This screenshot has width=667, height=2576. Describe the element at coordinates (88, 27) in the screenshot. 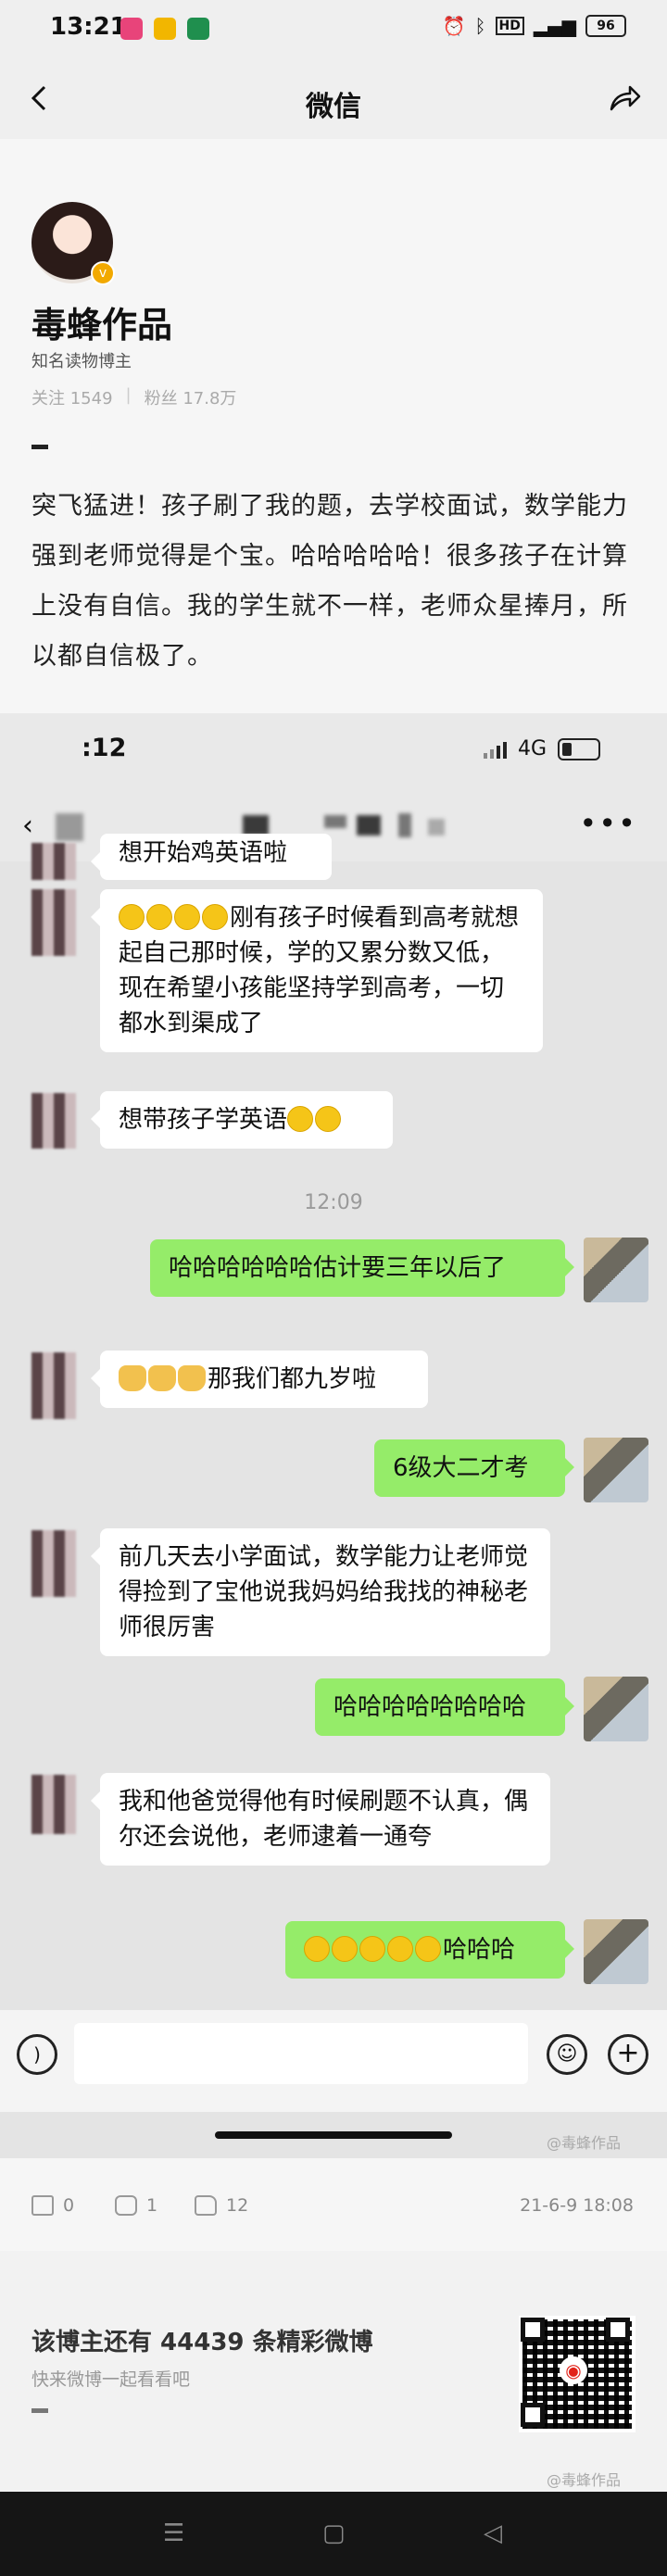

I see `status-time: 13:21` at that location.